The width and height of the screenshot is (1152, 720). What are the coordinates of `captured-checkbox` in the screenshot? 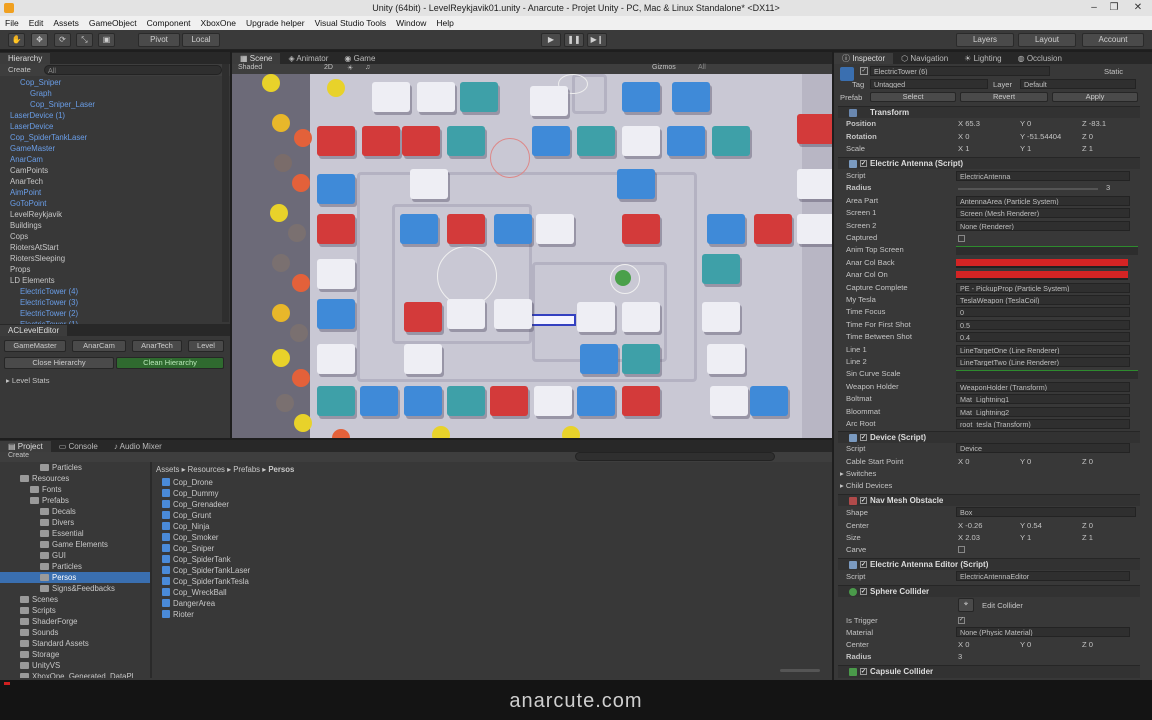 It's located at (961, 238).